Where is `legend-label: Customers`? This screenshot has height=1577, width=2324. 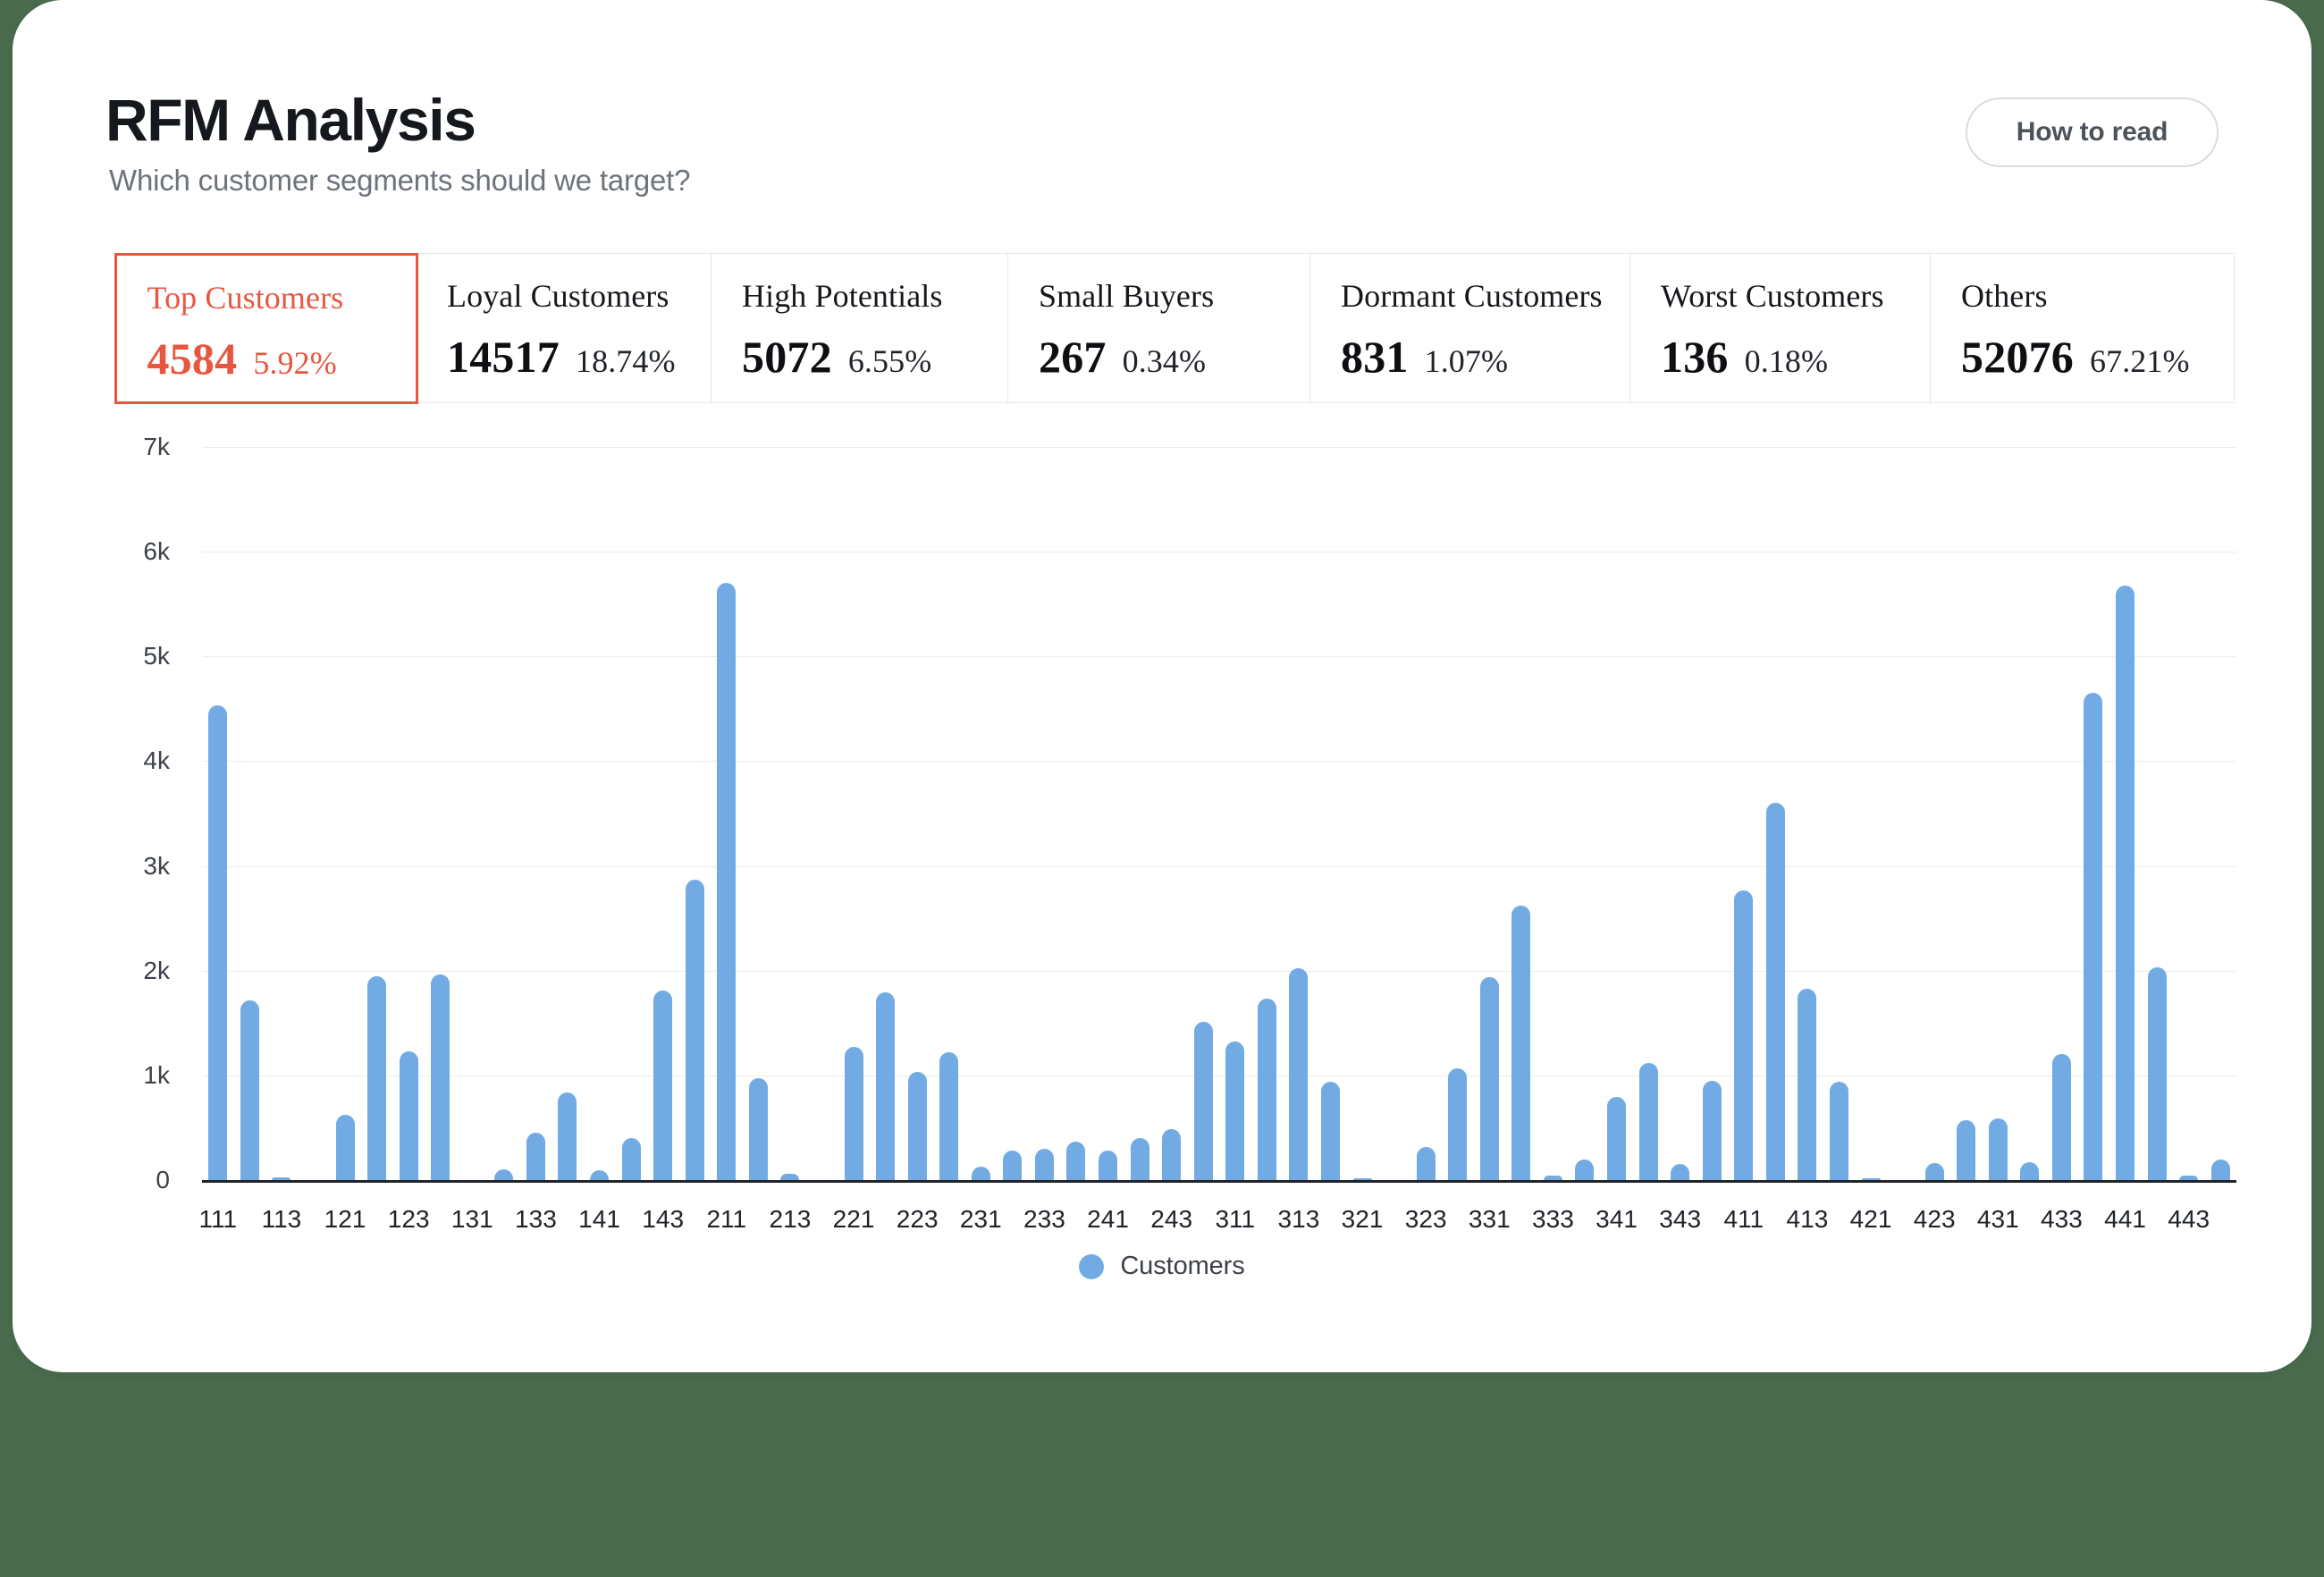
legend-label: Customers is located at coordinates (1182, 1266).